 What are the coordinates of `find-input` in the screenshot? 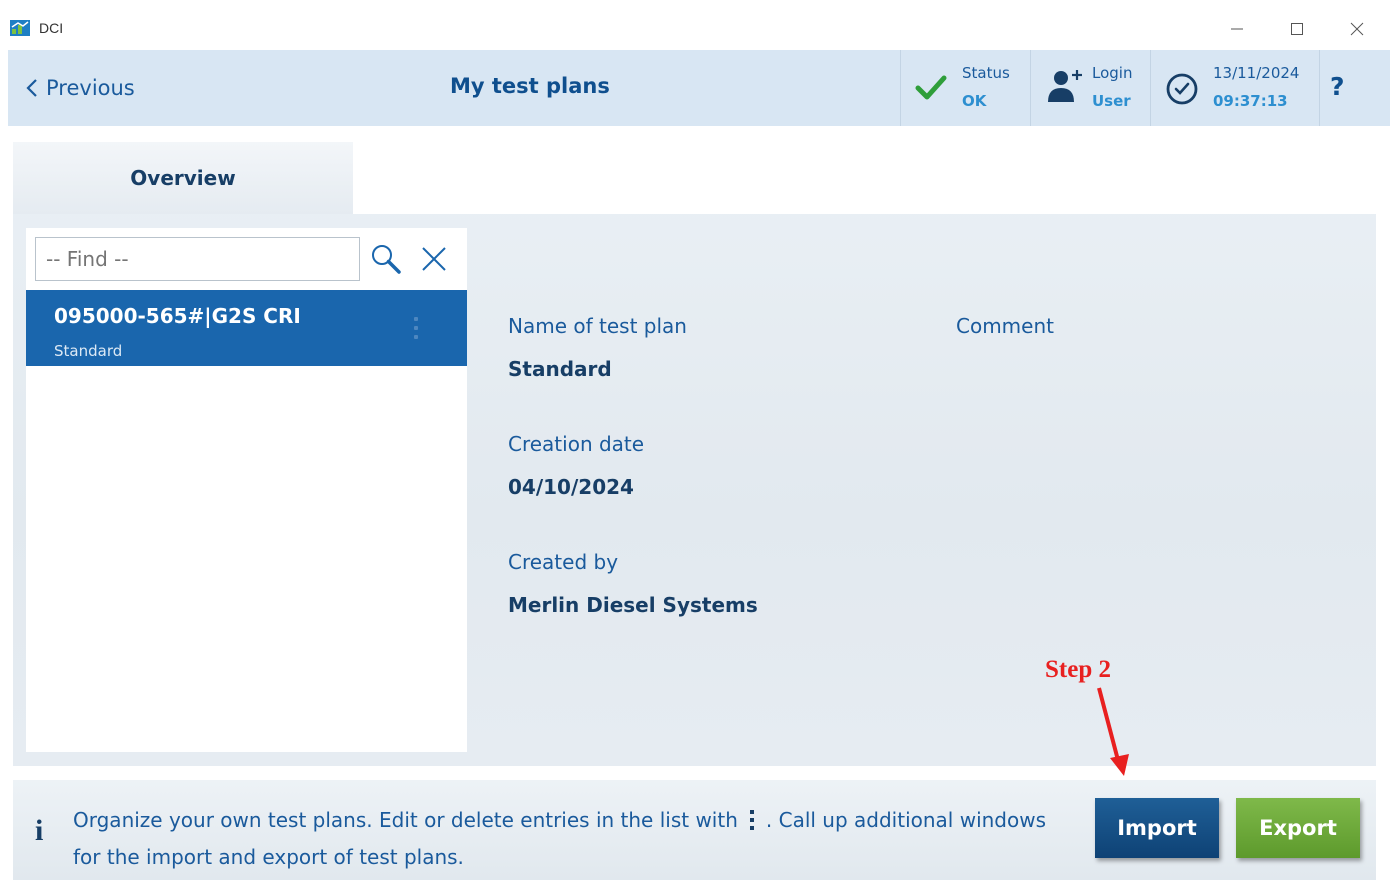 It's located at (197, 259).